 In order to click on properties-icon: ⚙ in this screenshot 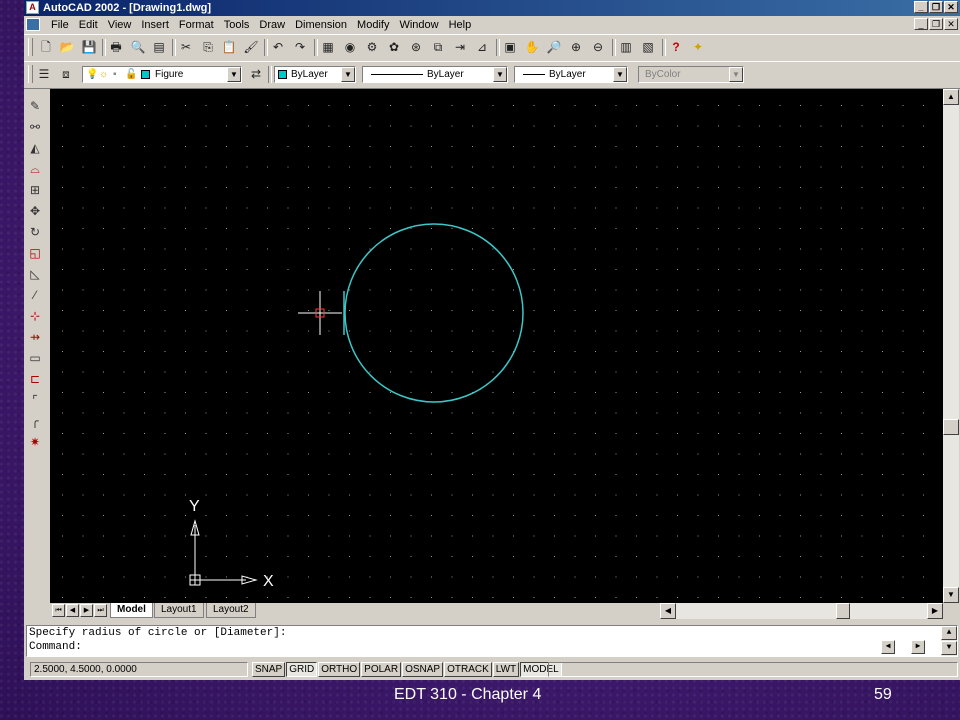, I will do `click(372, 47)`.